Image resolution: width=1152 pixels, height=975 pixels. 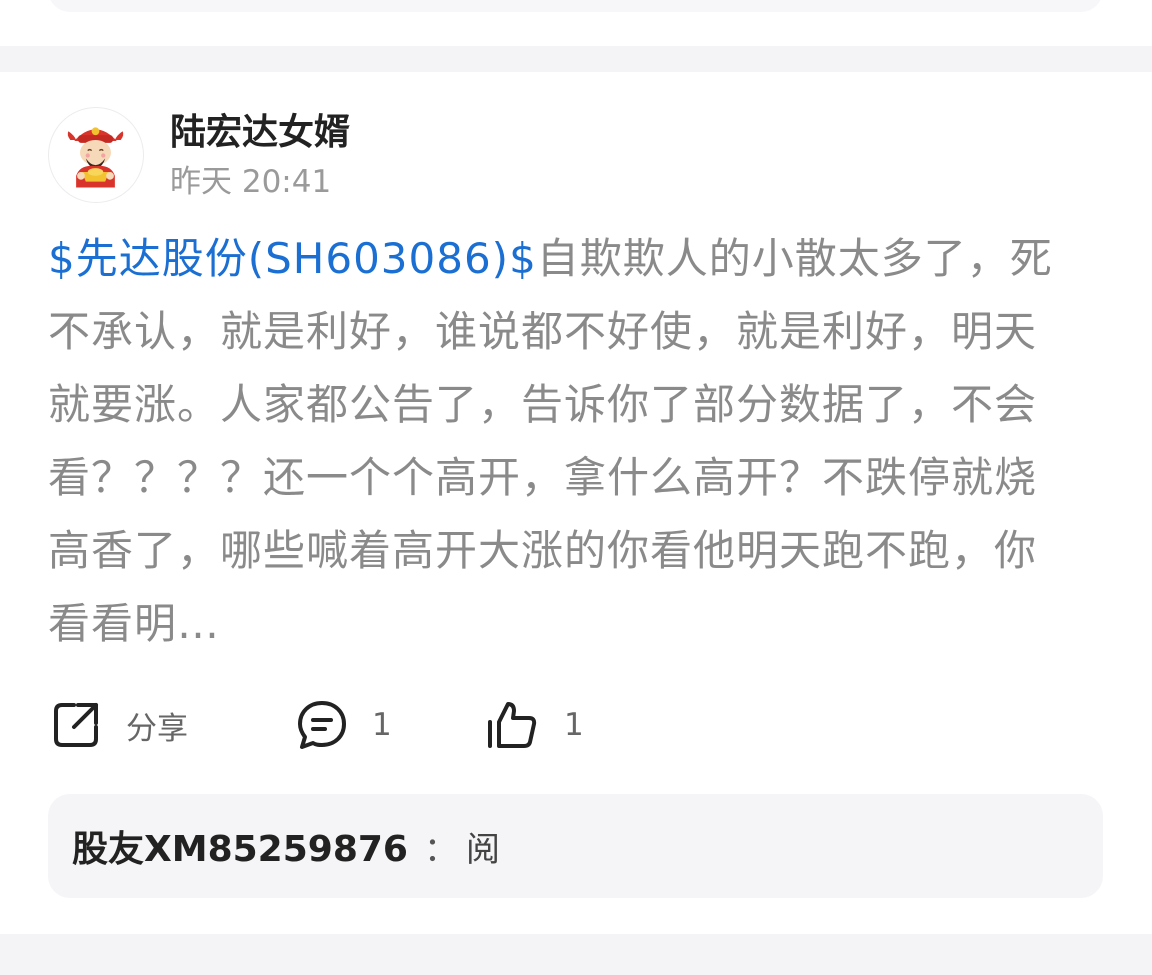 What do you see at coordinates (157, 728) in the screenshot?
I see `share-label: 分享` at bounding box center [157, 728].